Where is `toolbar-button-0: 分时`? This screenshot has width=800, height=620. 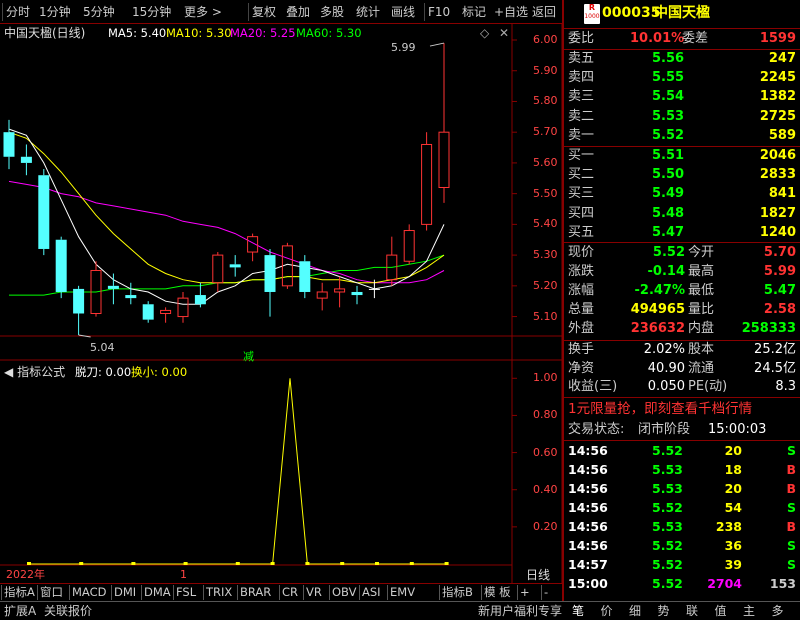 toolbar-button-0: 分时 is located at coordinates (18, 12).